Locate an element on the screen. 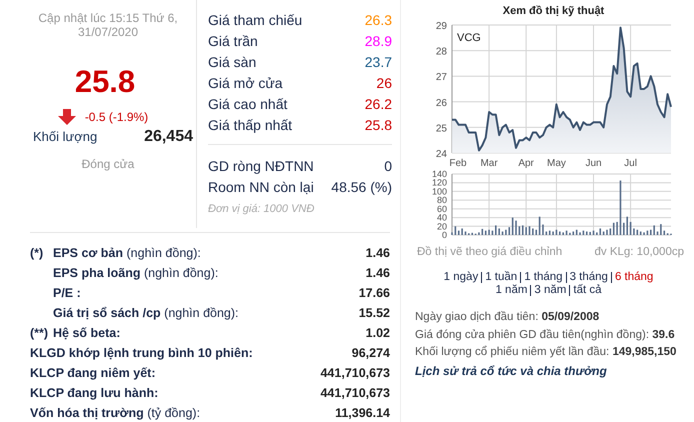 The image size is (694, 422). y-axis-label: 28 is located at coordinates (441, 52).